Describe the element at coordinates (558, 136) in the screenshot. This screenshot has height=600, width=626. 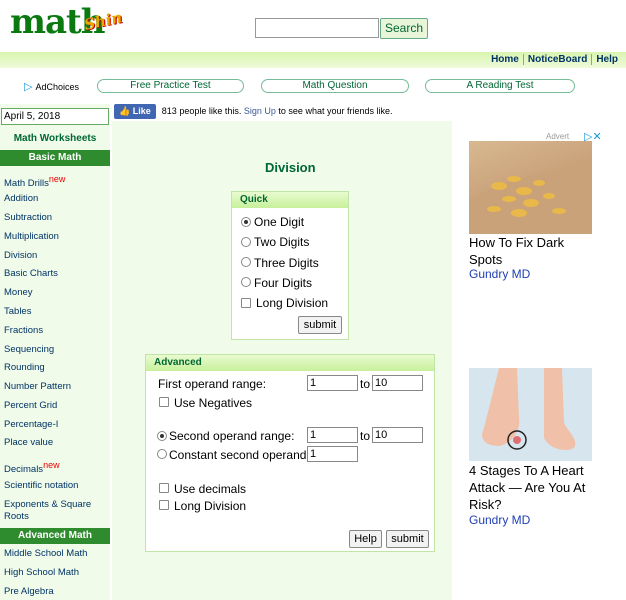
I see `advert-label: Advert` at that location.